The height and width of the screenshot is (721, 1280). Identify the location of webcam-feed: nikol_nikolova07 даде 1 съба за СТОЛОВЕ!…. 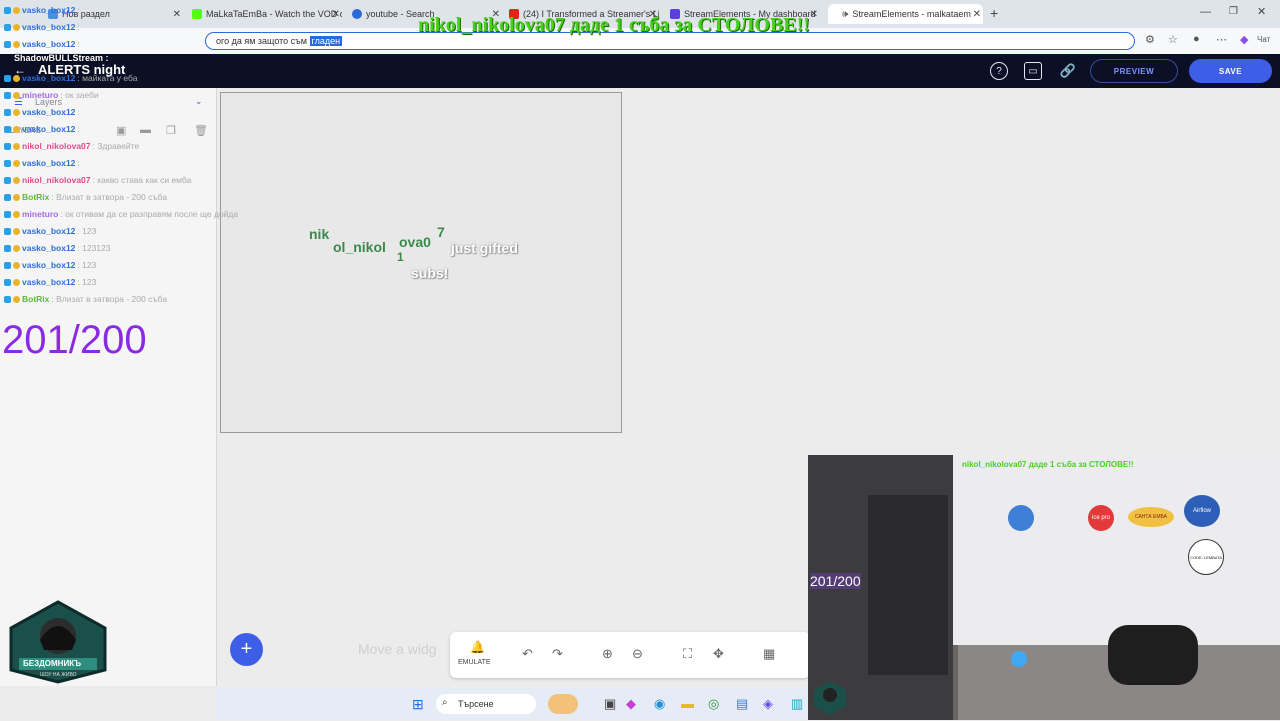
(1044, 587).